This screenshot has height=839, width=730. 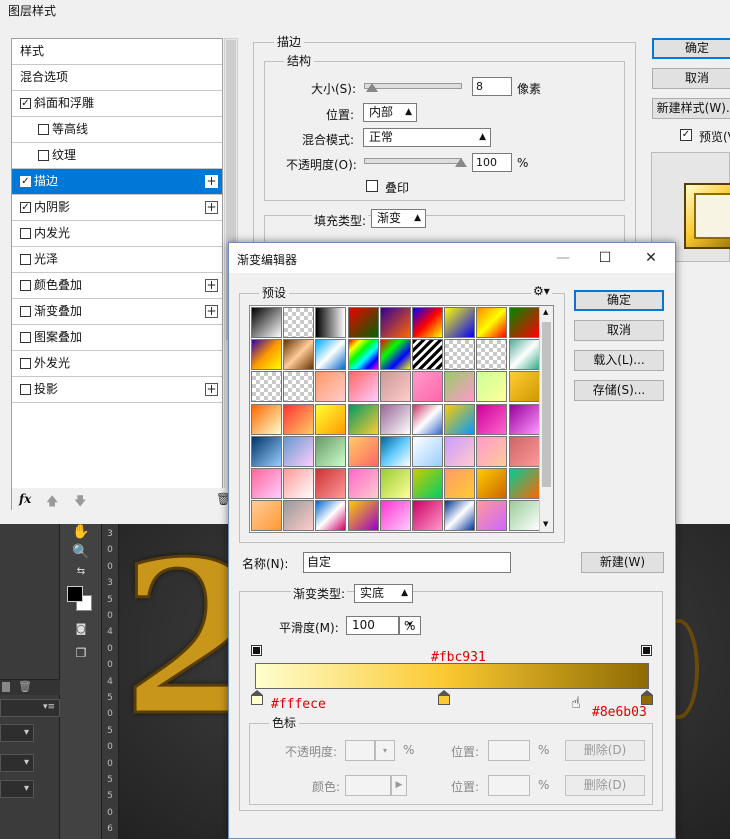 What do you see at coordinates (372, 625) in the screenshot?
I see `smoothness-select: 100` at bounding box center [372, 625].